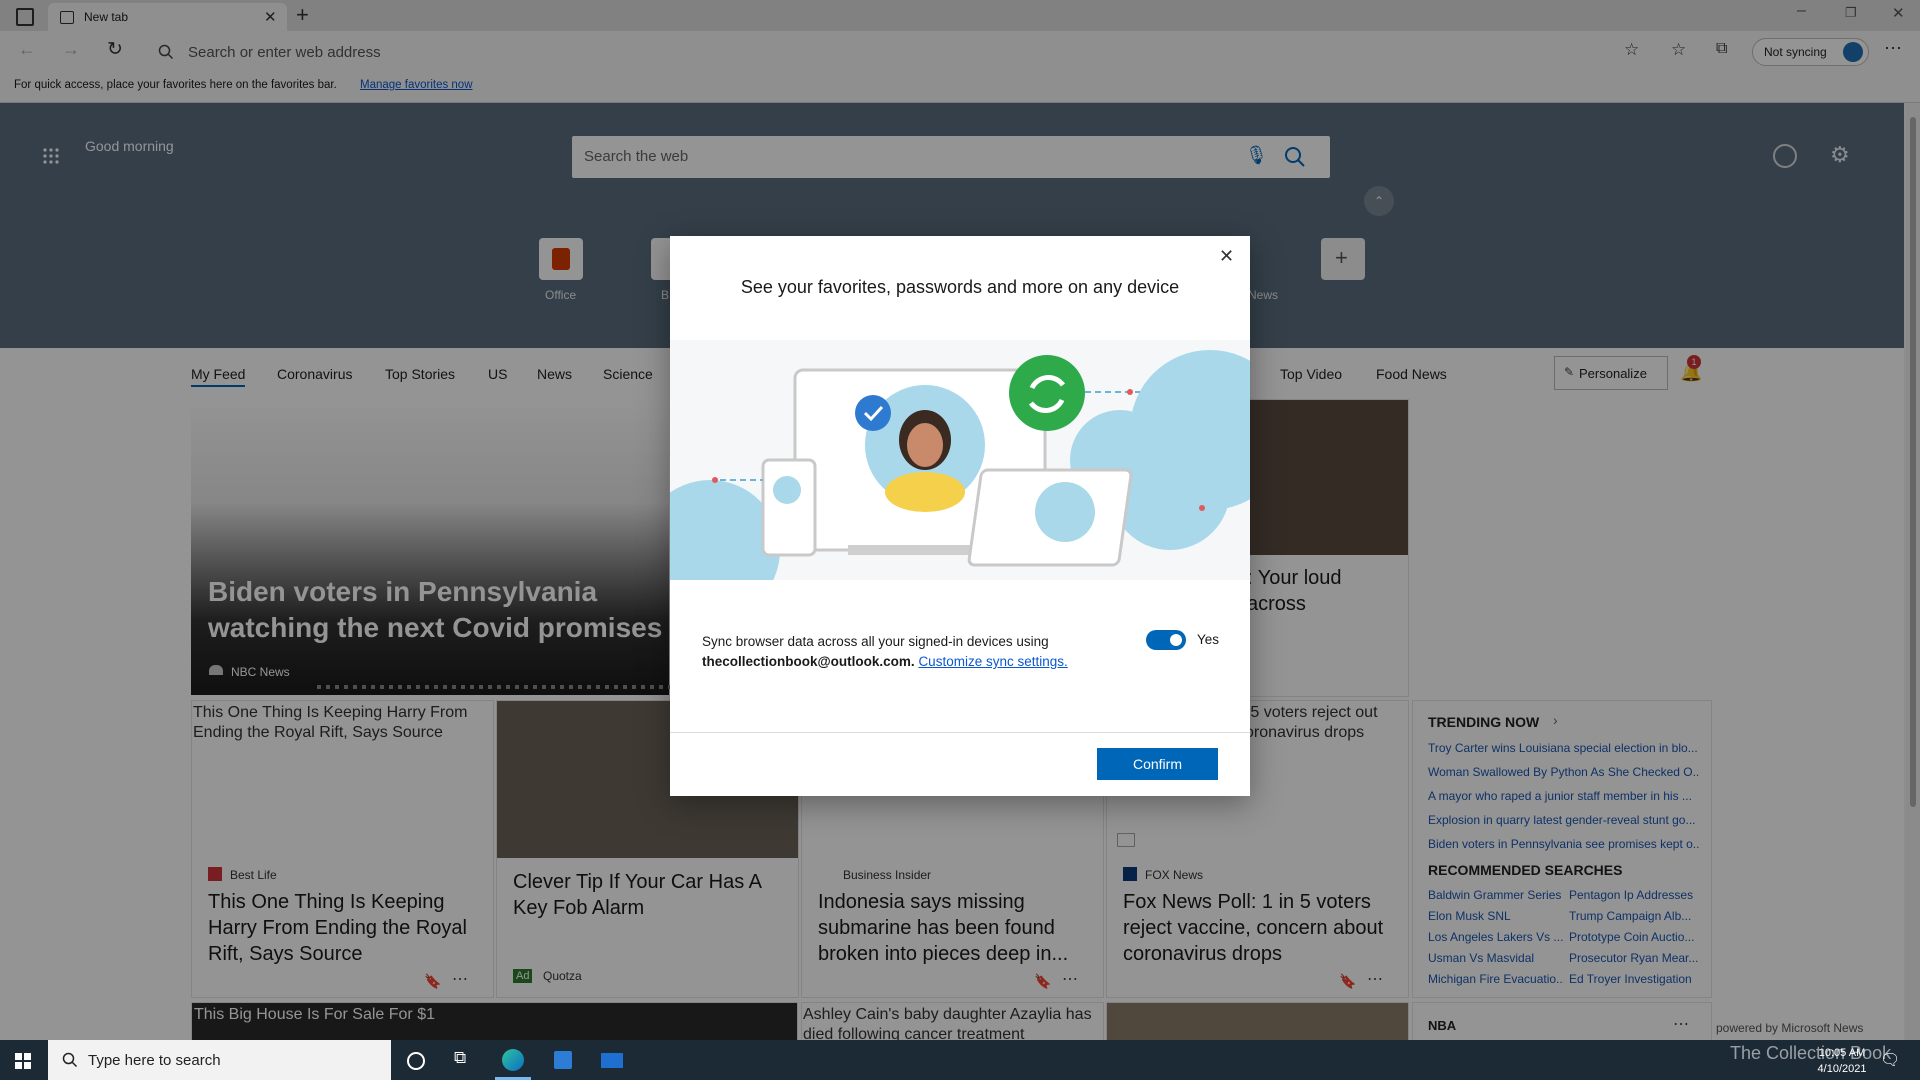 This screenshot has height=1080, width=1920. Describe the element at coordinates (1842, 1053) in the screenshot. I see `clock-time: 10:05 AM` at that location.